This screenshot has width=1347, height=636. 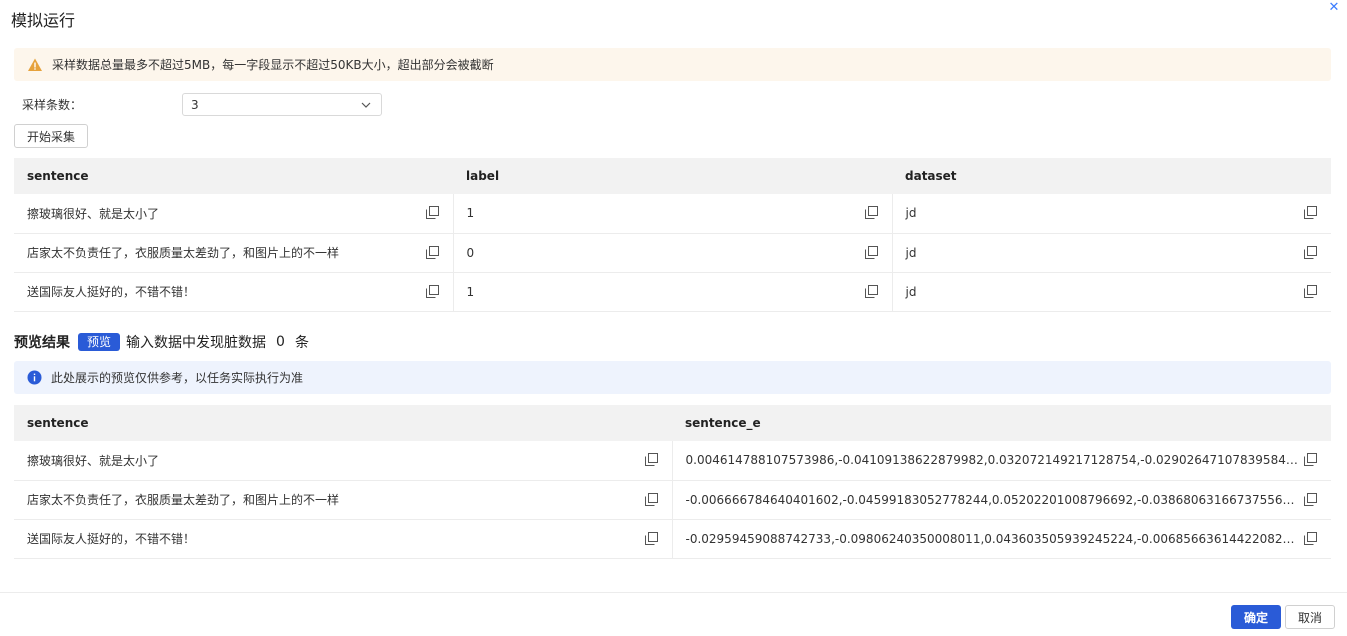 I want to click on table-row: 擦玻璃很好、就是太小了 1 jd, so click(x=672, y=214).